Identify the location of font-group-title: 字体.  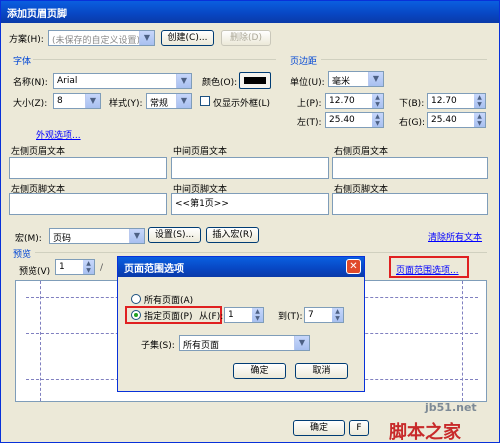
(22, 62).